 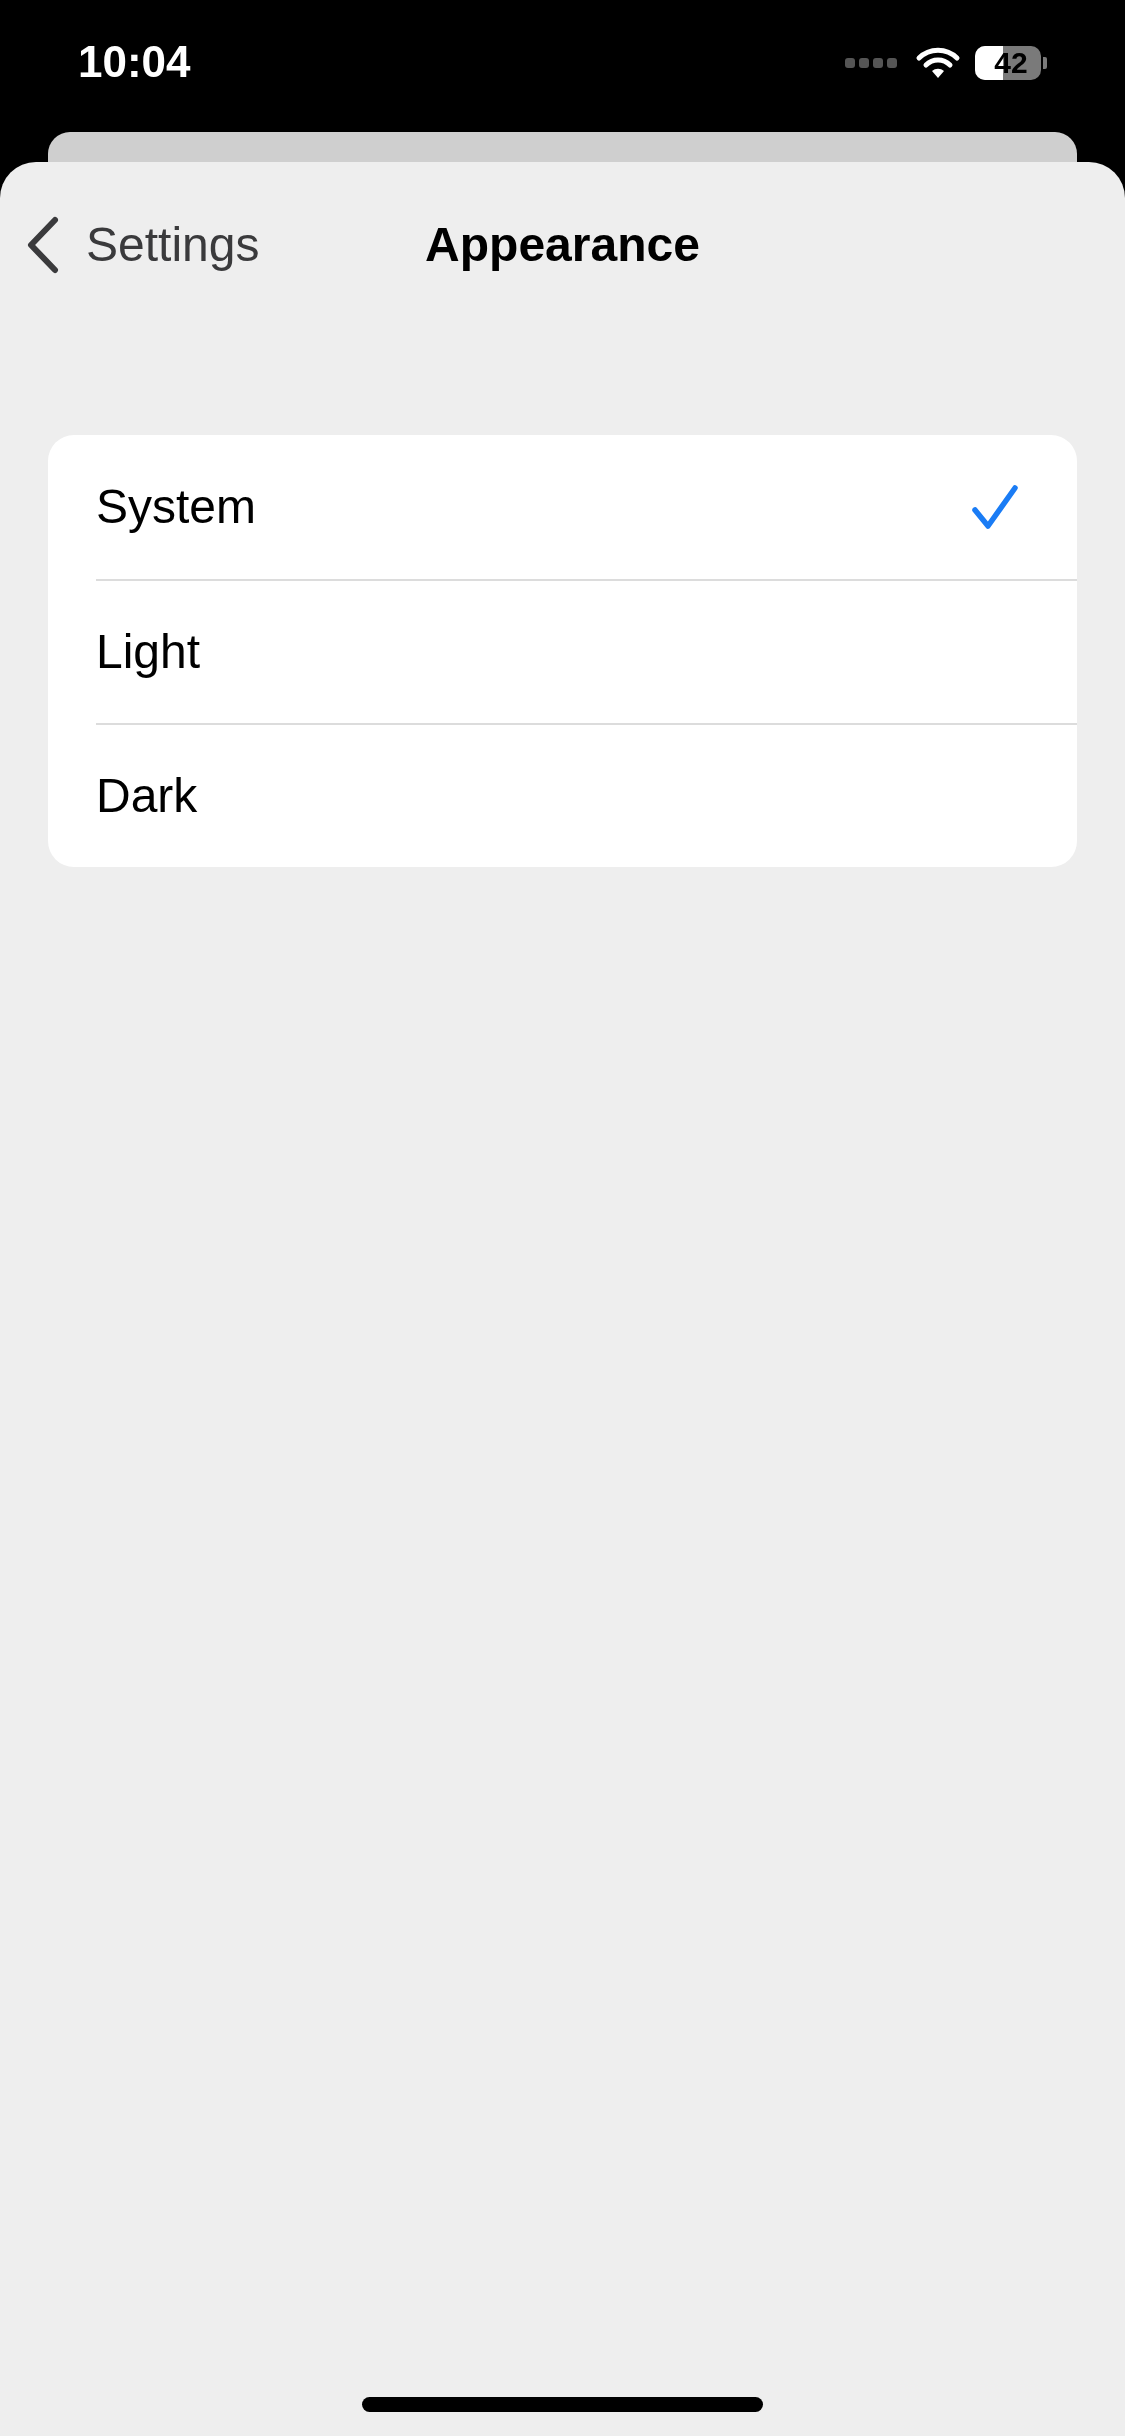 I want to click on status-time: 10:04, so click(x=134, y=62).